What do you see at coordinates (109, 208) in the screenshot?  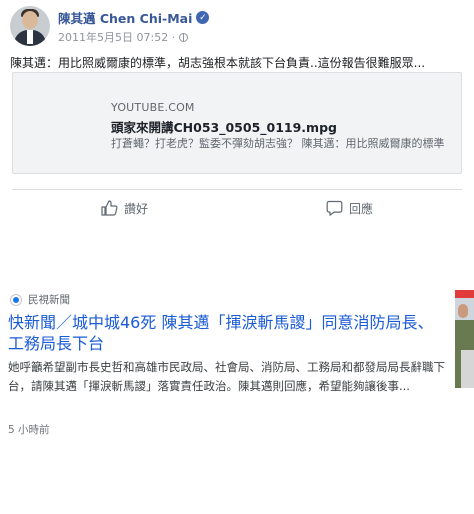 I see `thumbs-up-icon` at bounding box center [109, 208].